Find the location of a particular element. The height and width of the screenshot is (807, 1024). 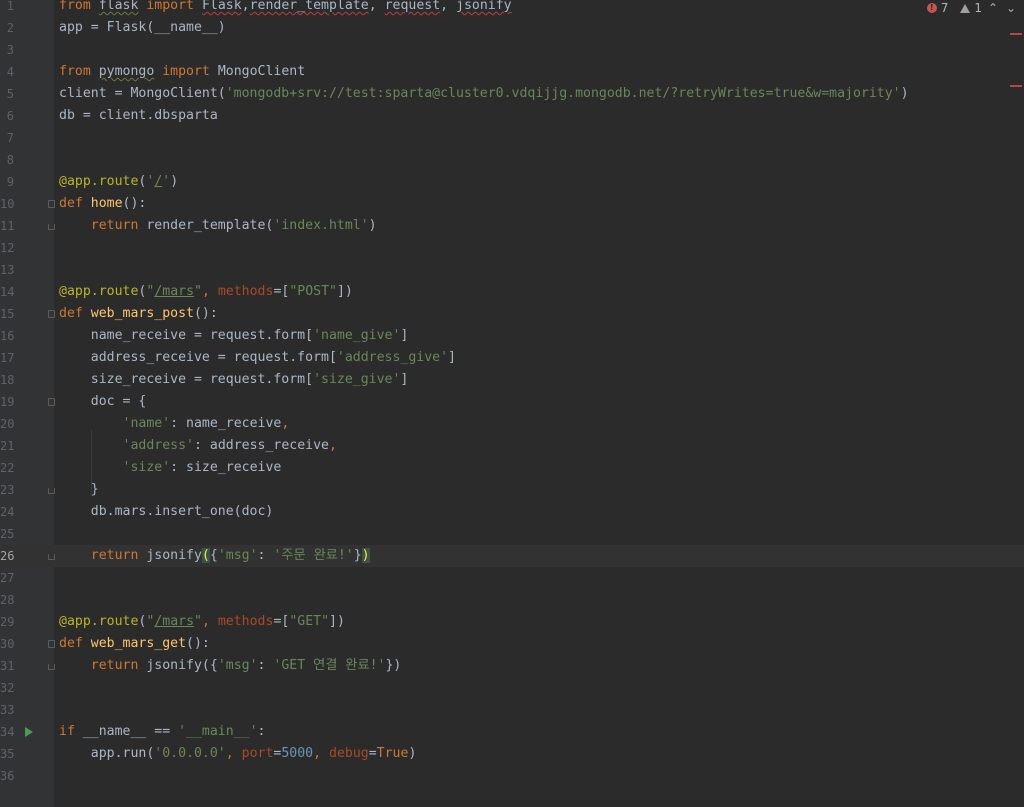

code-line: 24 db.mars.insert_one(doc) is located at coordinates (512, 512).